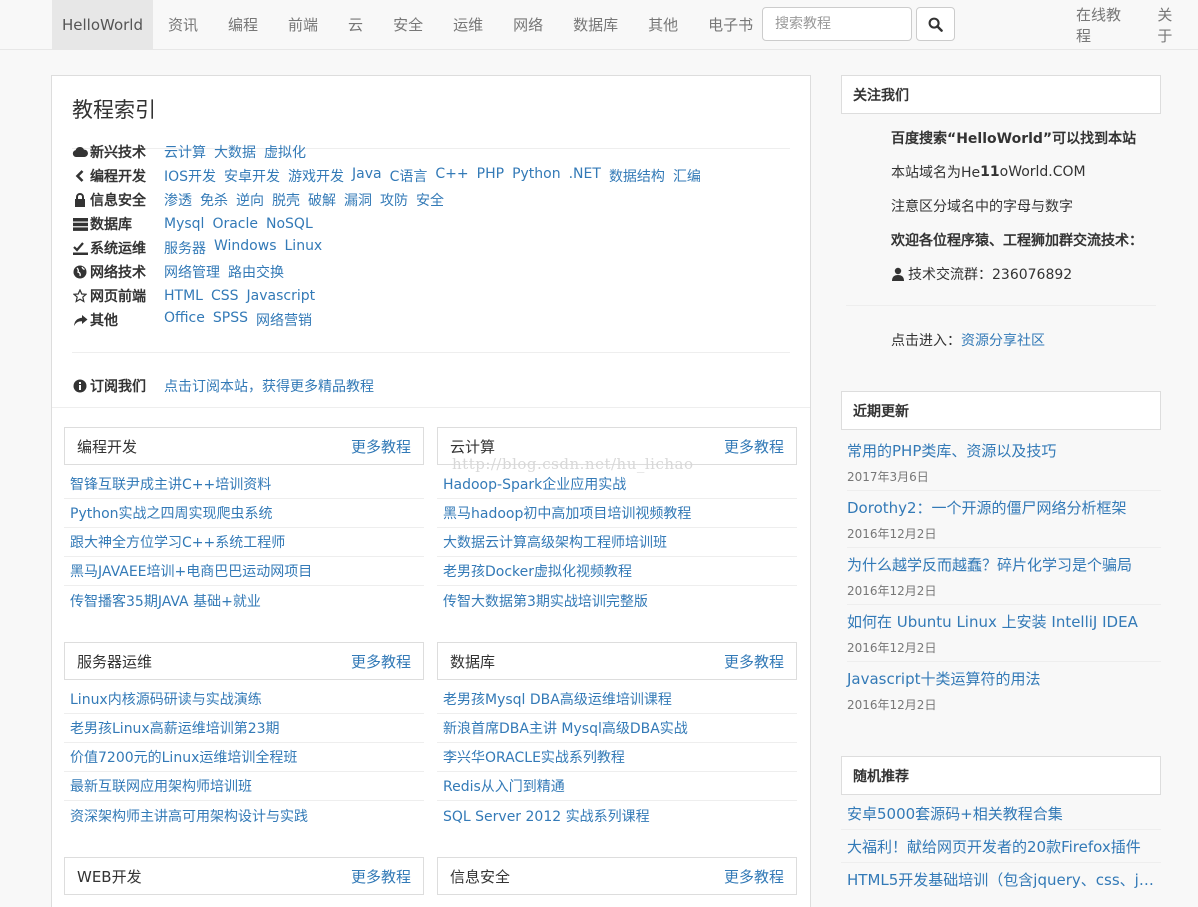 The image size is (1198, 907). I want to click on category-link: 安卓开发, so click(252, 176).